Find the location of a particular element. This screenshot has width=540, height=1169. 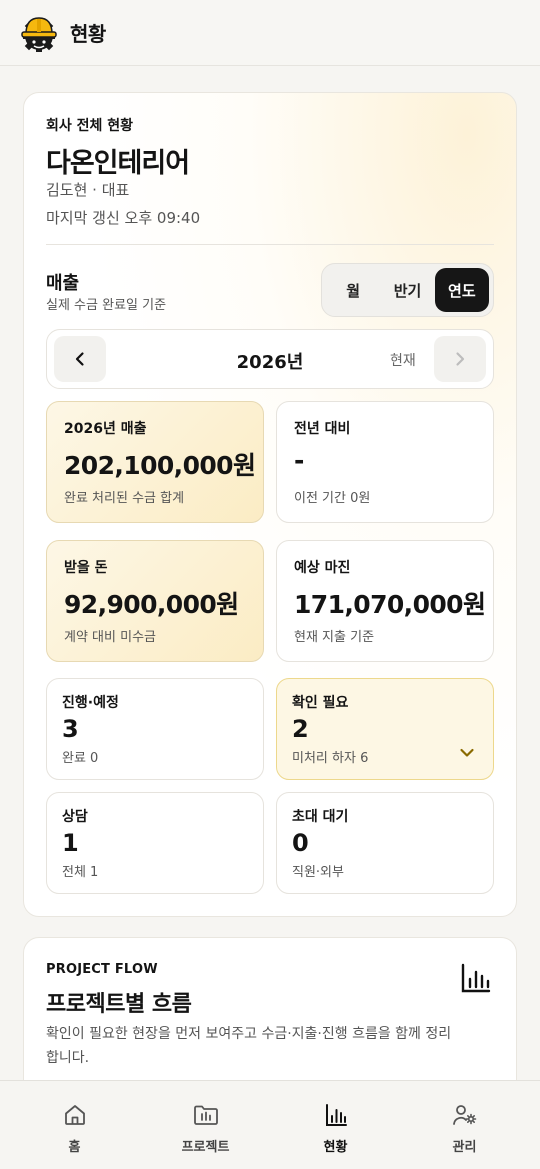

consultation-card: 상담 1 전체 1 is located at coordinates (155, 843).